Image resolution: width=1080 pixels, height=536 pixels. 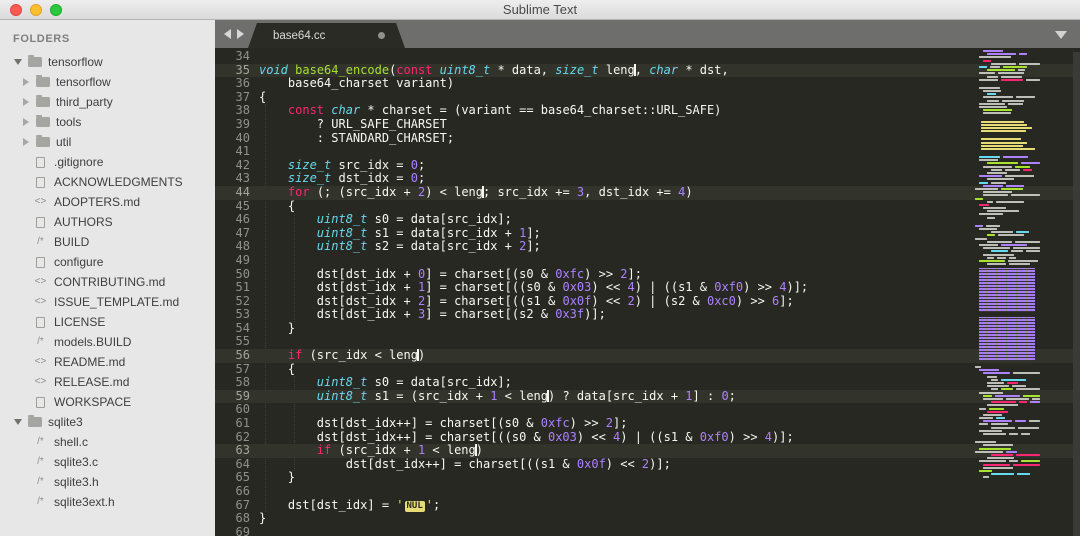 What do you see at coordinates (227, 34) in the screenshot?
I see `prev-tab-icon` at bounding box center [227, 34].